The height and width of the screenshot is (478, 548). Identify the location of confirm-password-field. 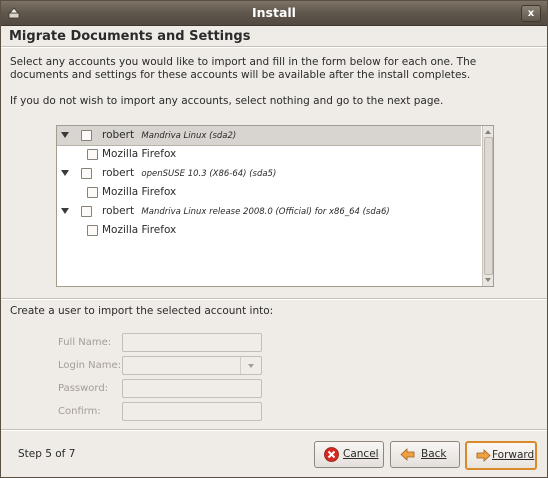
(192, 411).